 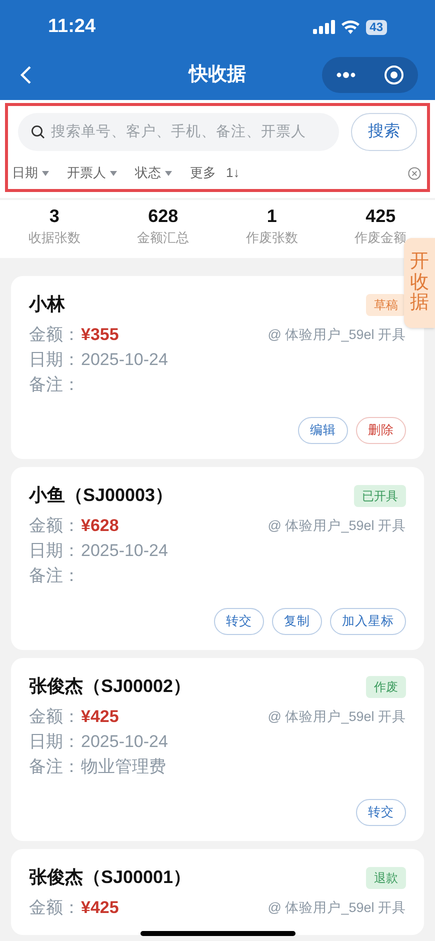 I want to click on status-tag: 退款, so click(x=386, y=878).